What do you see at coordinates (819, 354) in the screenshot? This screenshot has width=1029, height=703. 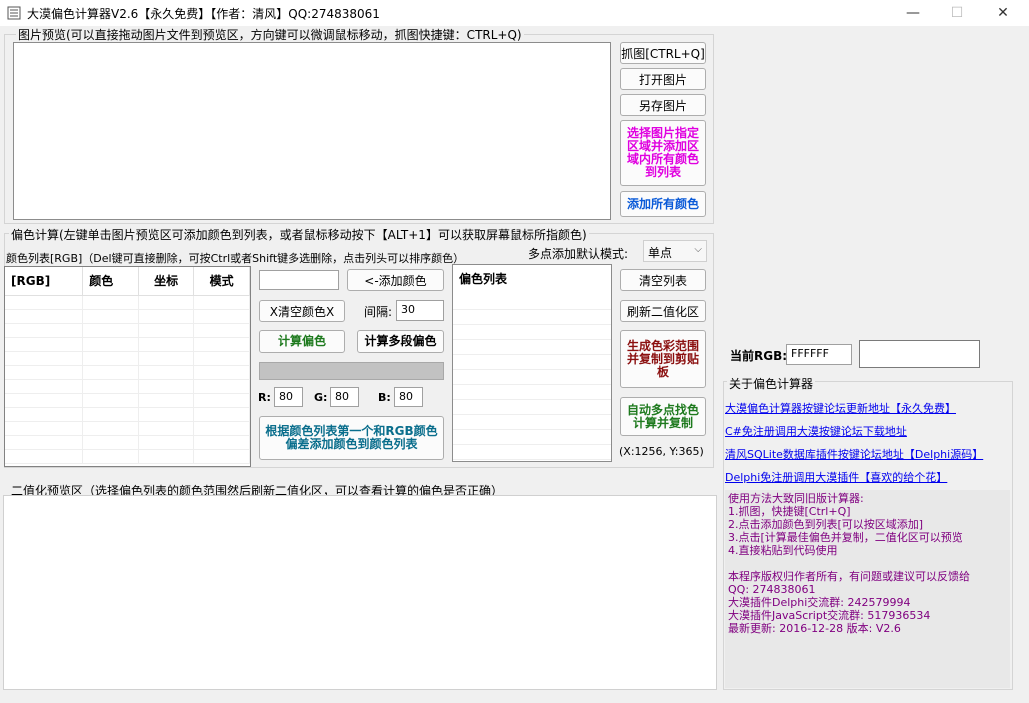 I see `current-rgb-input: FFFFFF` at bounding box center [819, 354].